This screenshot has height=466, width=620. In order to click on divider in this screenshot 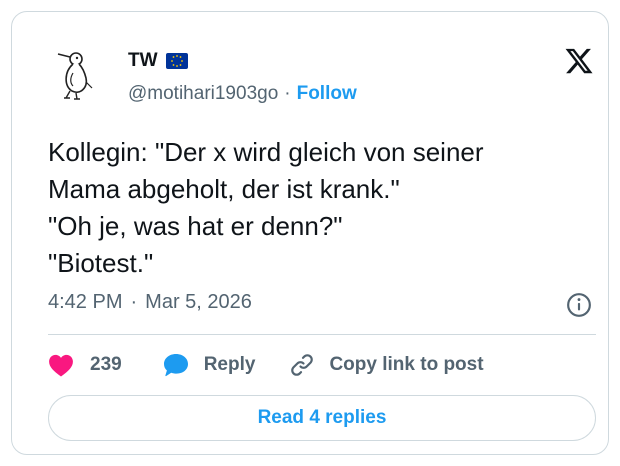, I will do `click(322, 334)`.